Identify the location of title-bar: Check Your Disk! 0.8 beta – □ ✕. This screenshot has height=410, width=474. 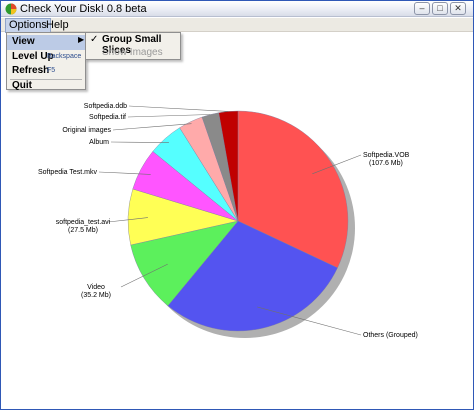
(237, 9).